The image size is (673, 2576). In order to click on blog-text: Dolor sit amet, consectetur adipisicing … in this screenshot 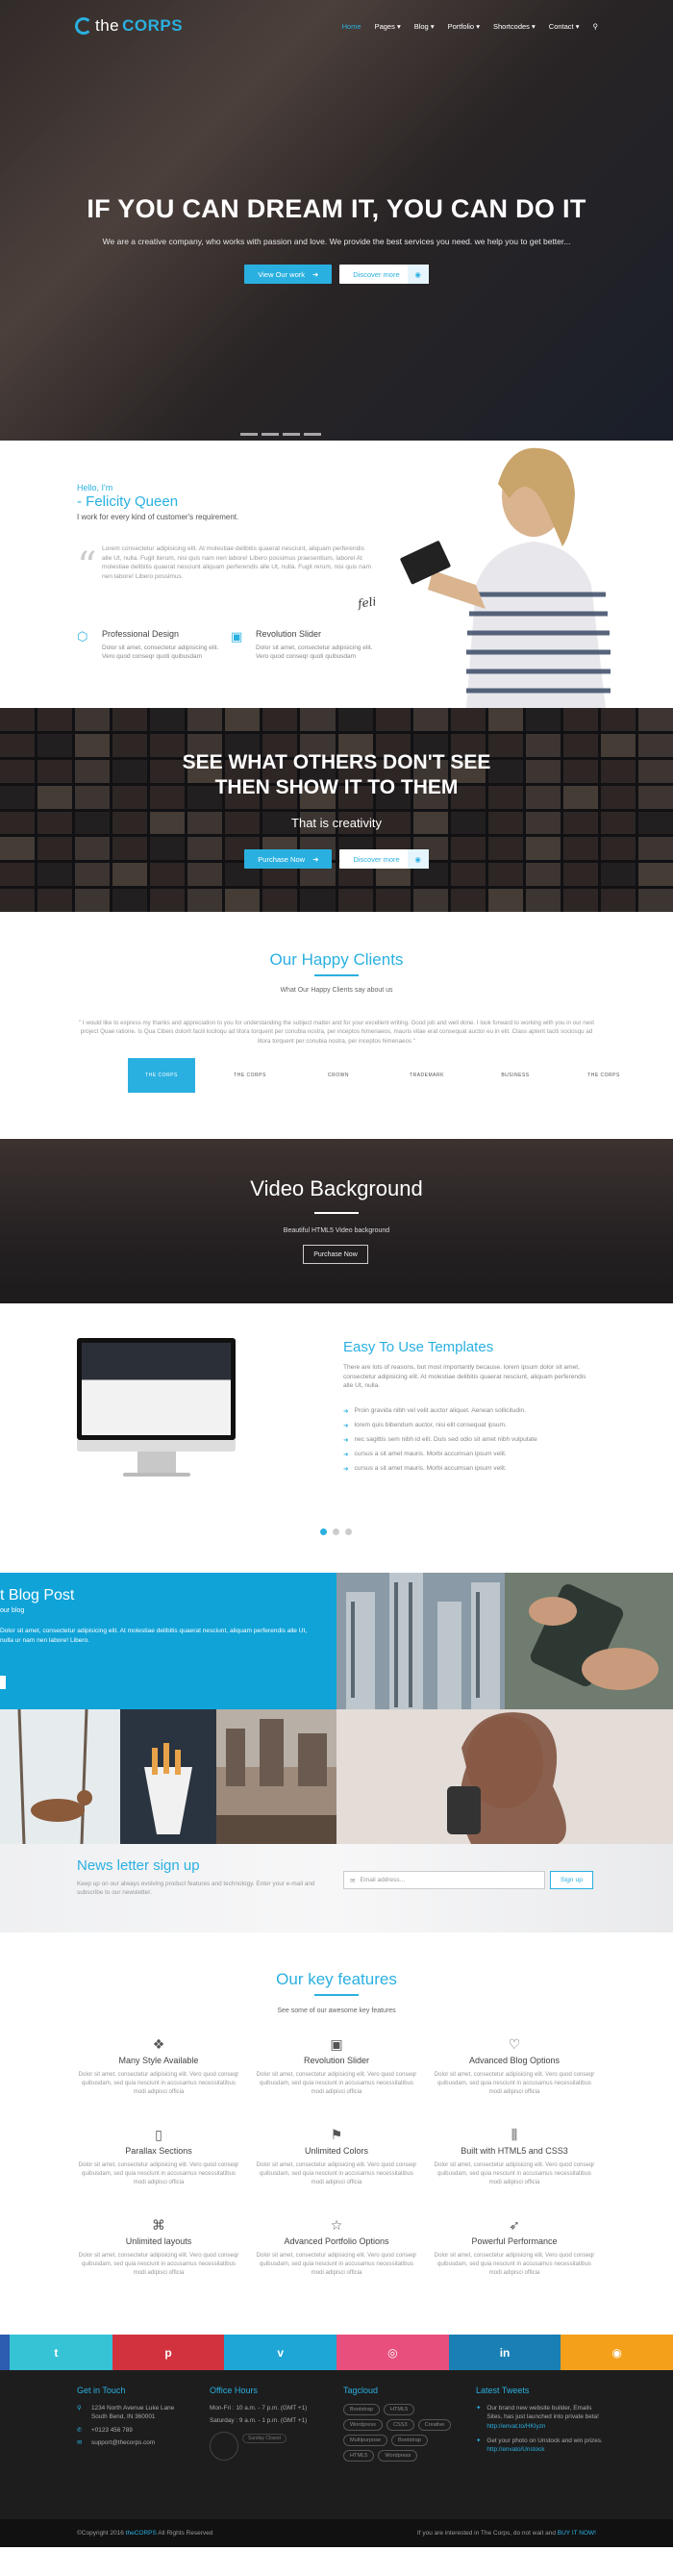, I will do `click(154, 1636)`.